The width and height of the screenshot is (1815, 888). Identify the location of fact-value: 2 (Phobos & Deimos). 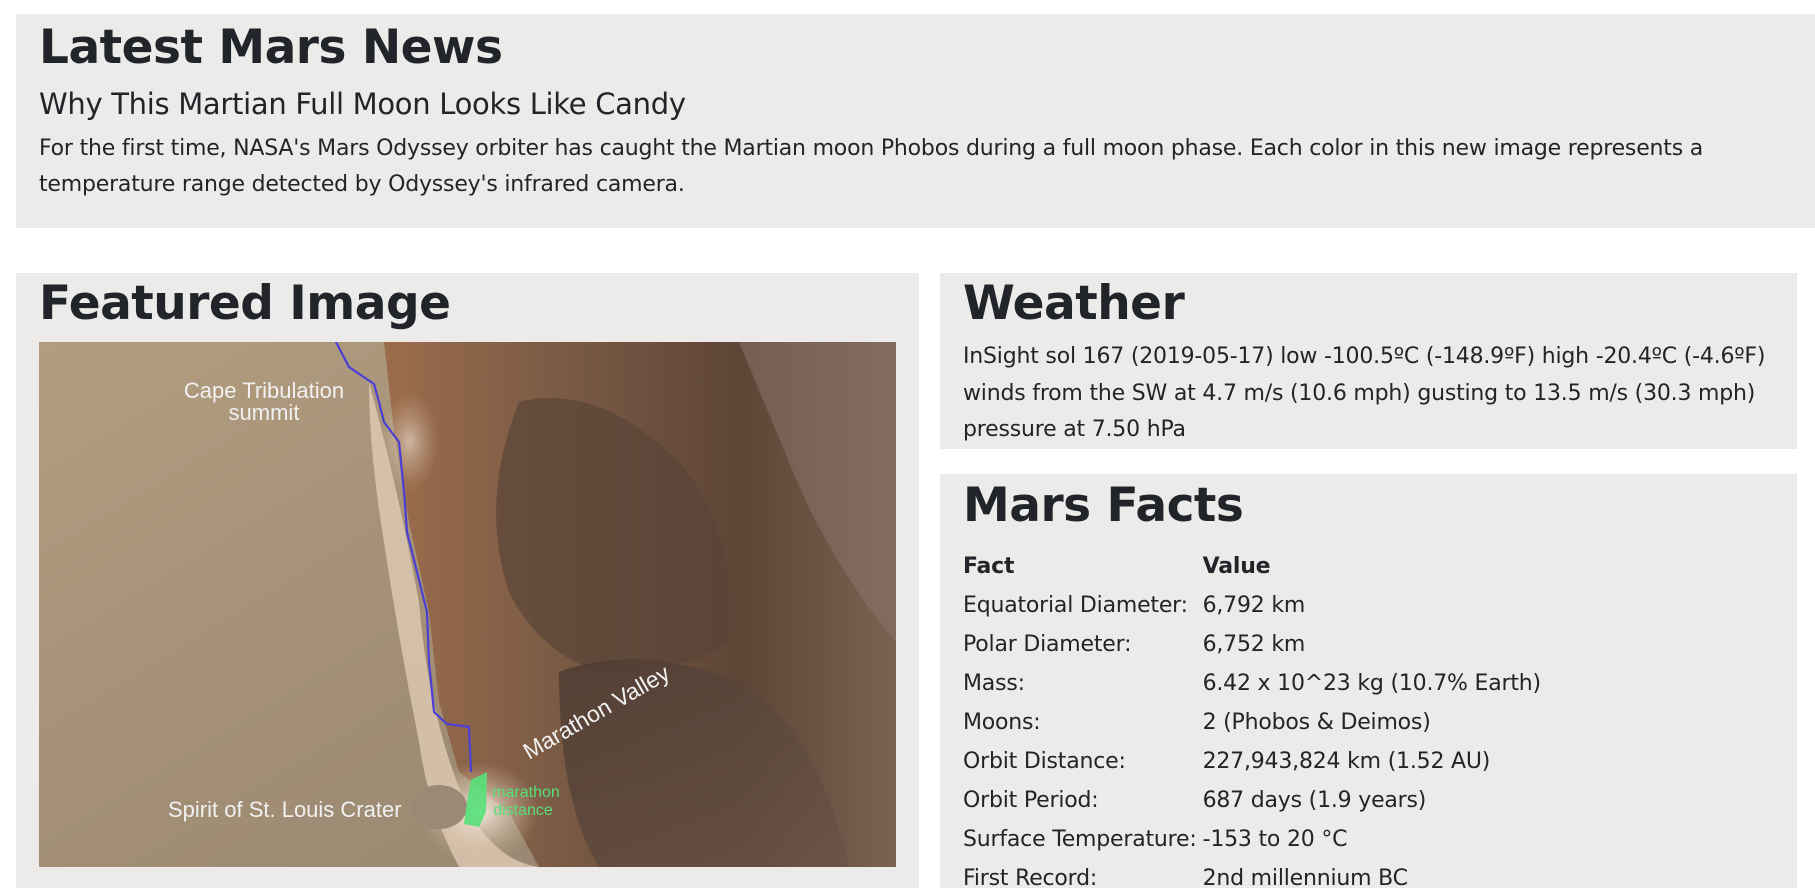
(1316, 722).